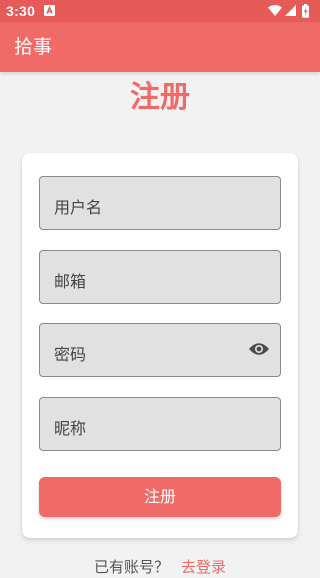  What do you see at coordinates (259, 349) in the screenshot?
I see `eye-icon` at bounding box center [259, 349].